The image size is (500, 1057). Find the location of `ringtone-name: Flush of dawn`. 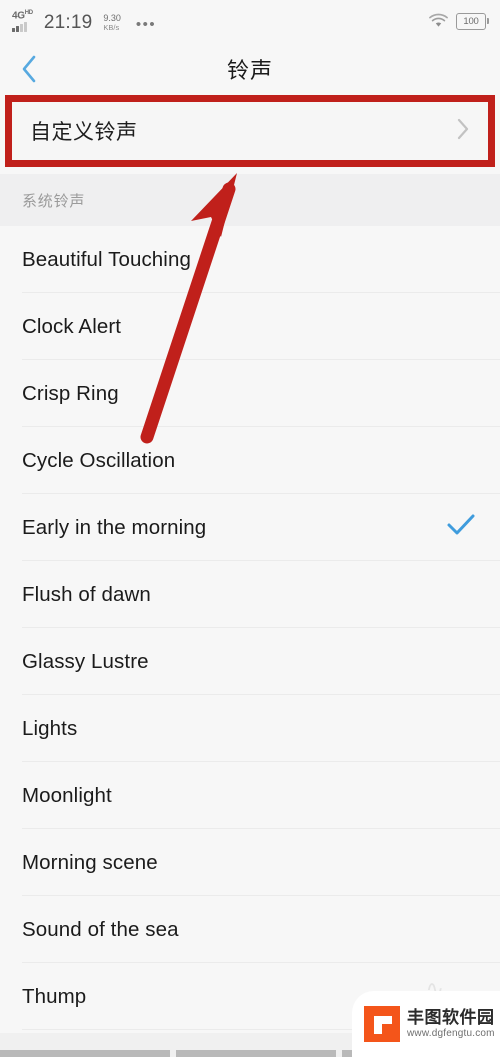

ringtone-name: Flush of dawn is located at coordinates (86, 594).